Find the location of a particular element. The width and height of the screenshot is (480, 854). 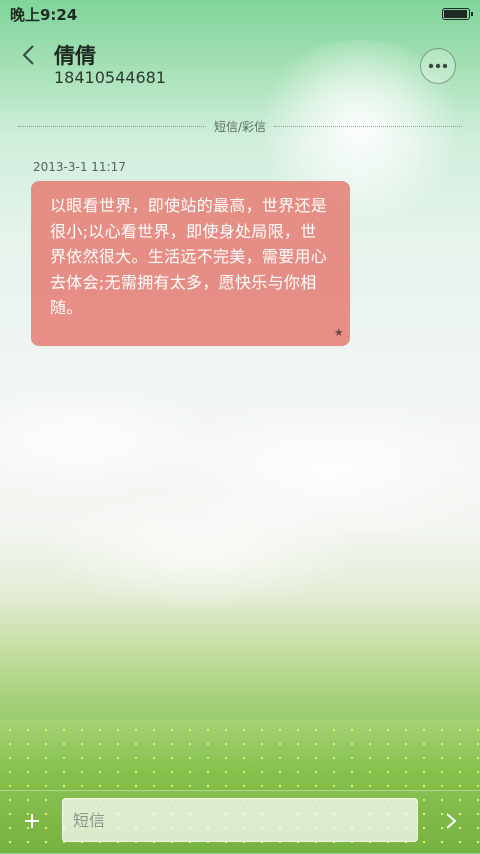

divider-line-left is located at coordinates (112, 126).